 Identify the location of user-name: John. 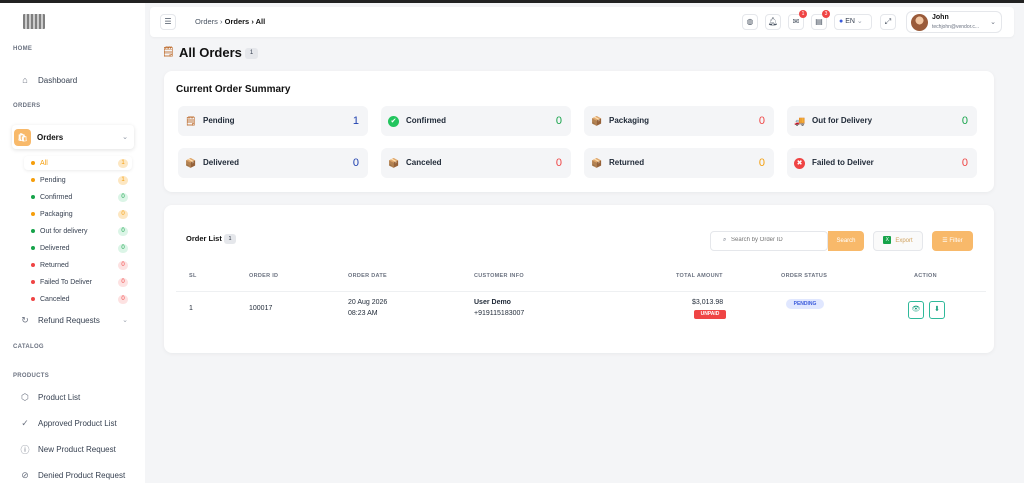
(940, 17).